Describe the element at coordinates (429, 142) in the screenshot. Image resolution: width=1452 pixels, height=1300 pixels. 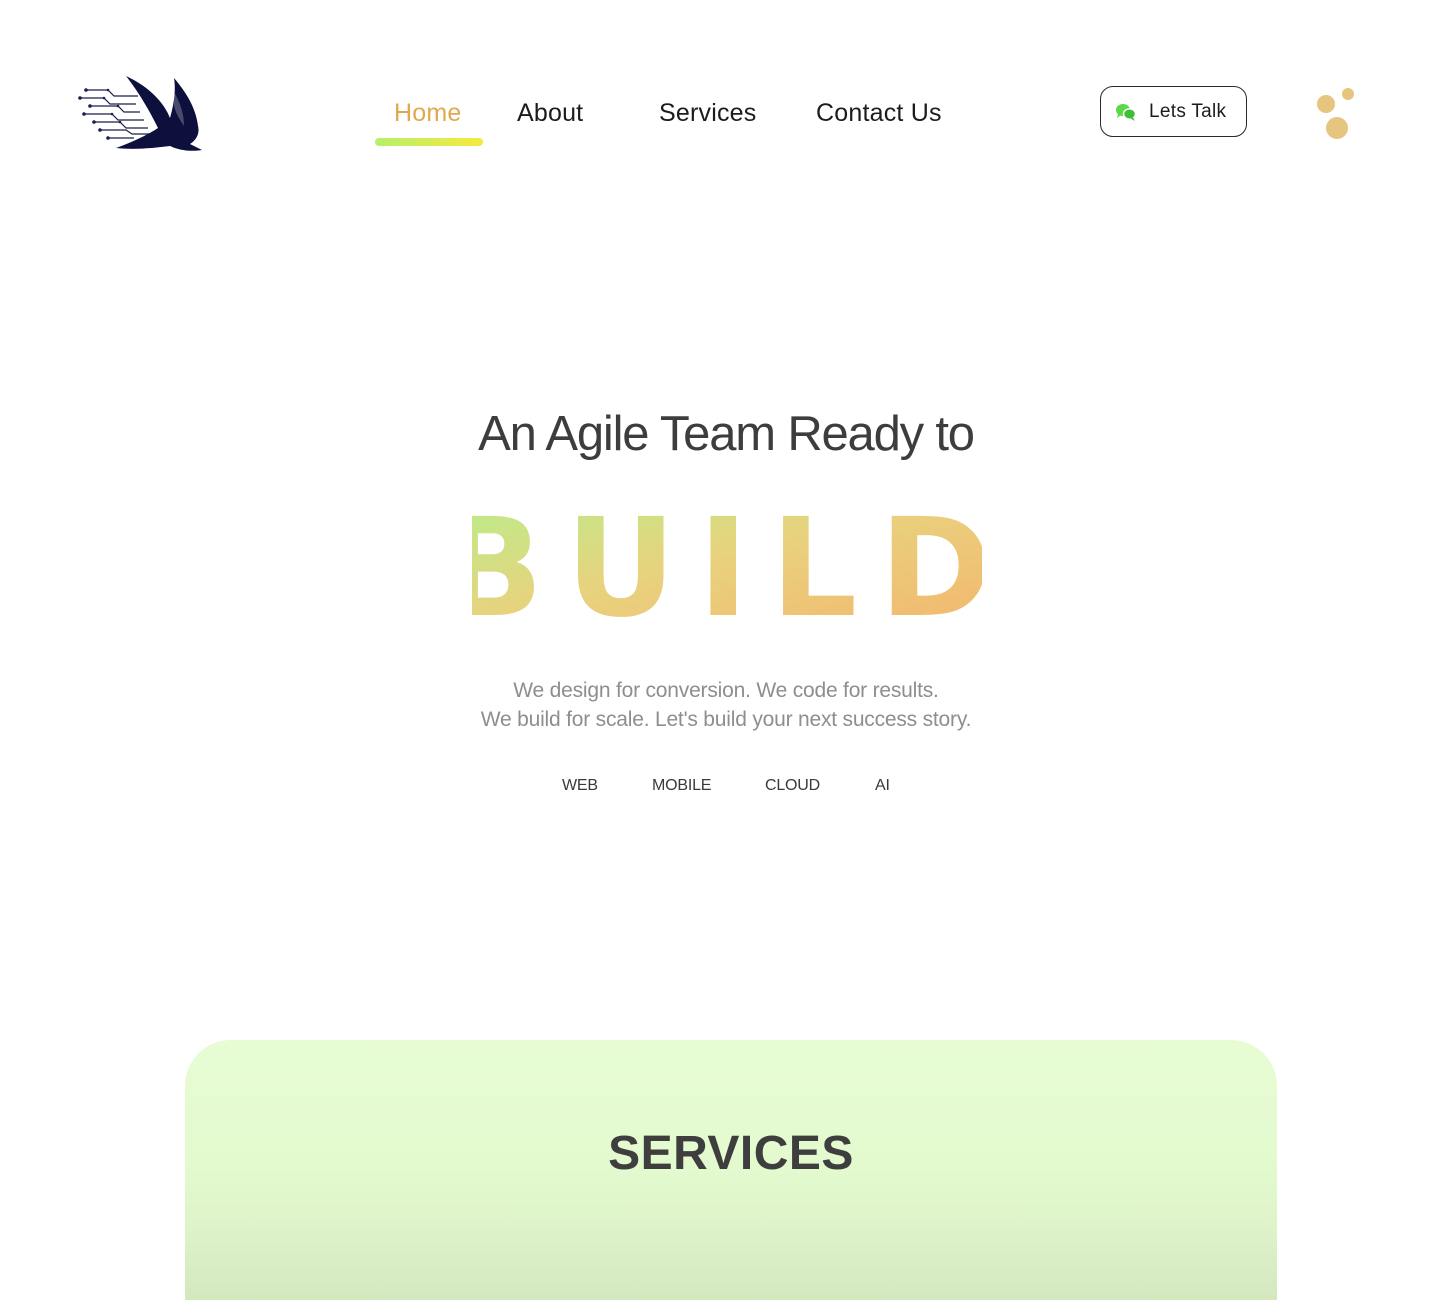
I see `active-nav-indicator` at that location.